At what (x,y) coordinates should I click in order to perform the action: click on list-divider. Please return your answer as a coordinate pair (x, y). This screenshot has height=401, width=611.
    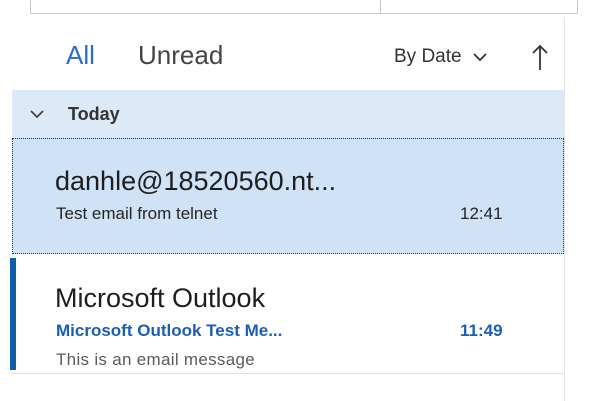
    Looking at the image, I should click on (564, 209).